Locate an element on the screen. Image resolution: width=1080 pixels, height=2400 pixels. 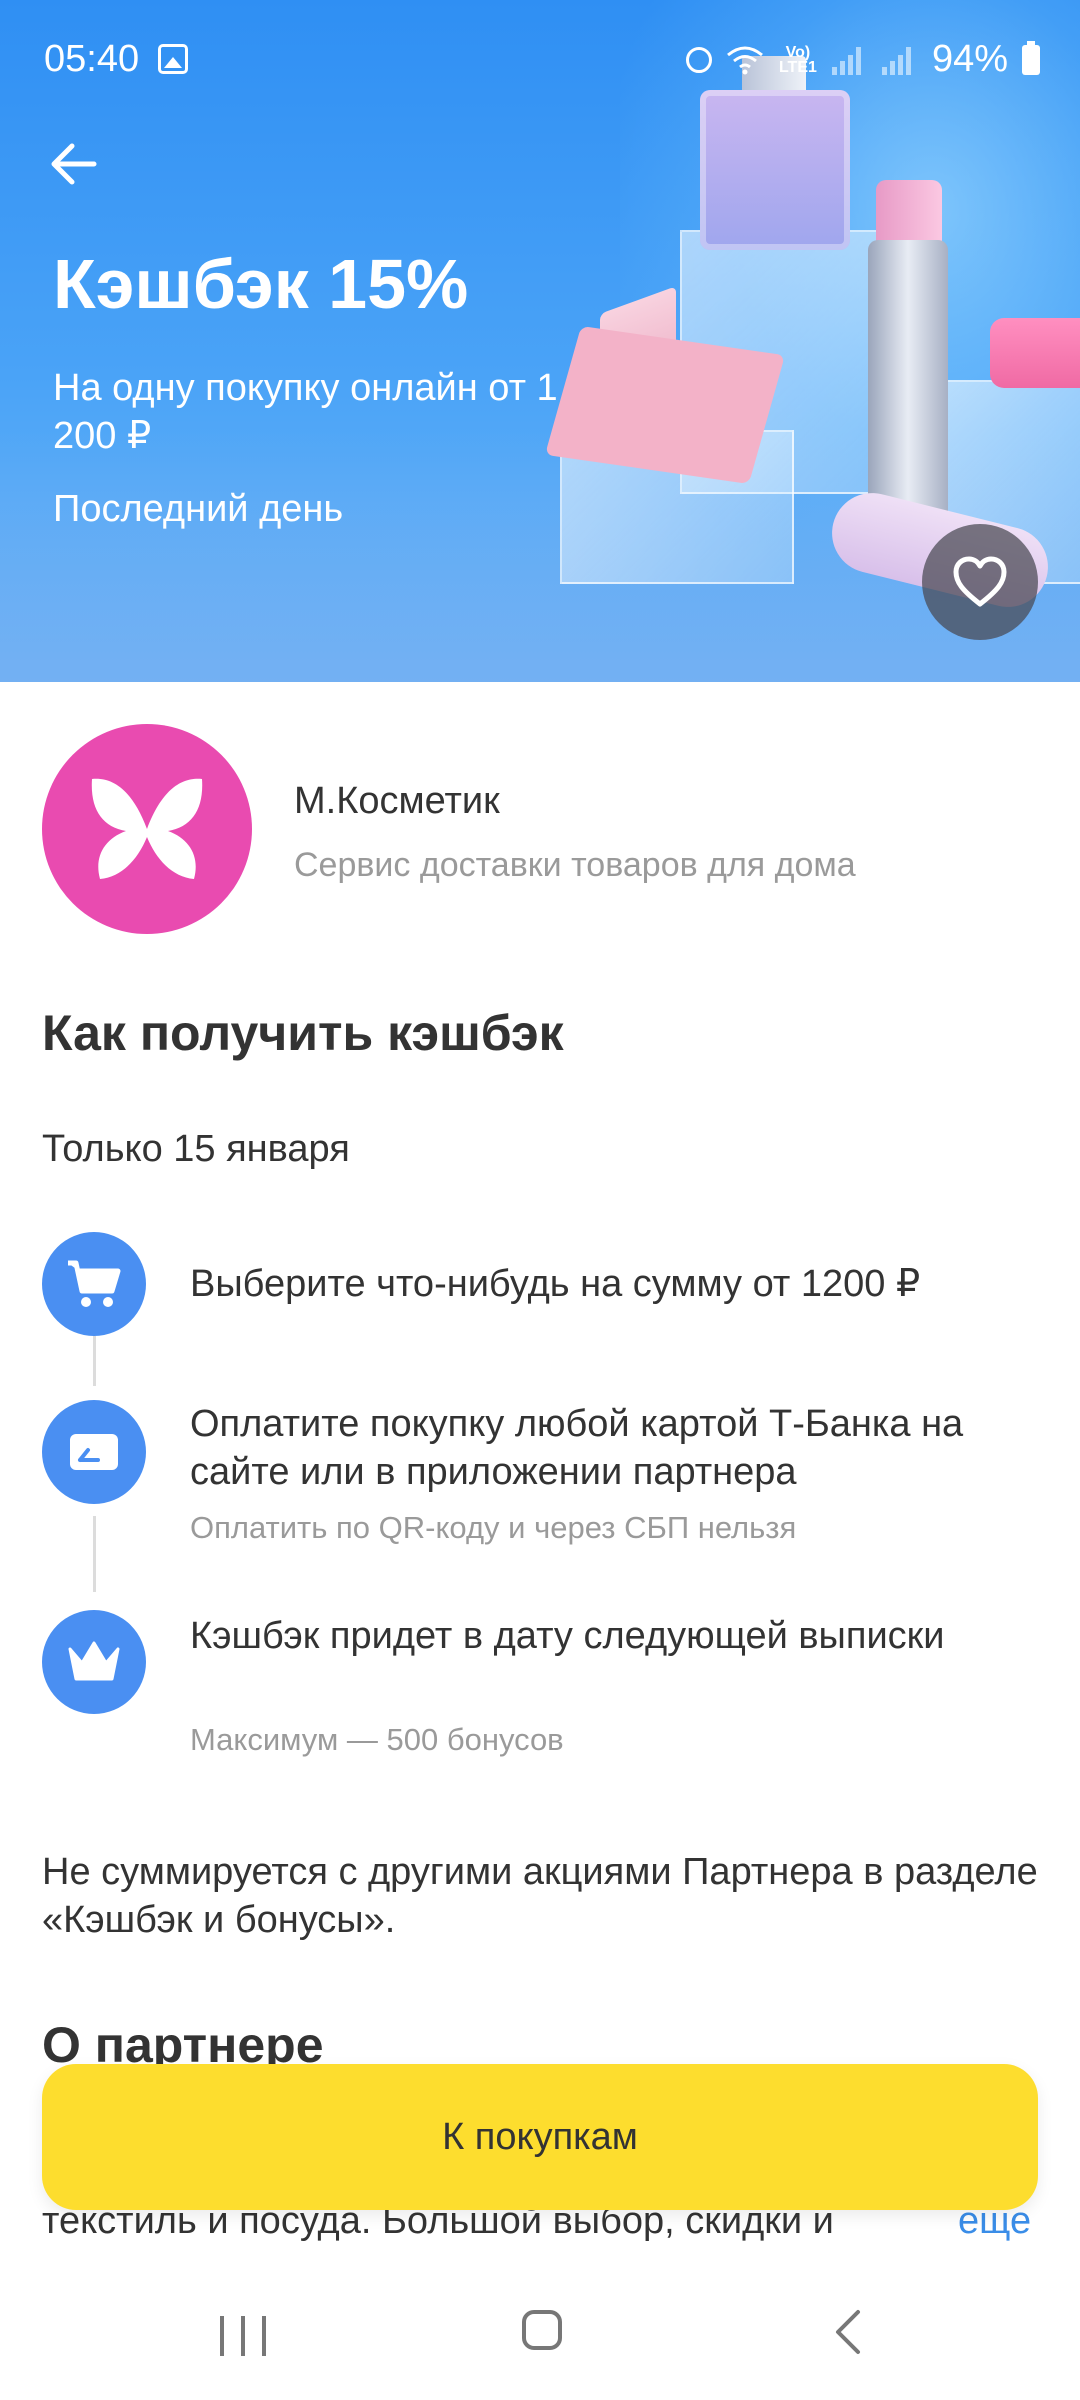
volte-icon: Vo) LTE1 is located at coordinates (797, 59).